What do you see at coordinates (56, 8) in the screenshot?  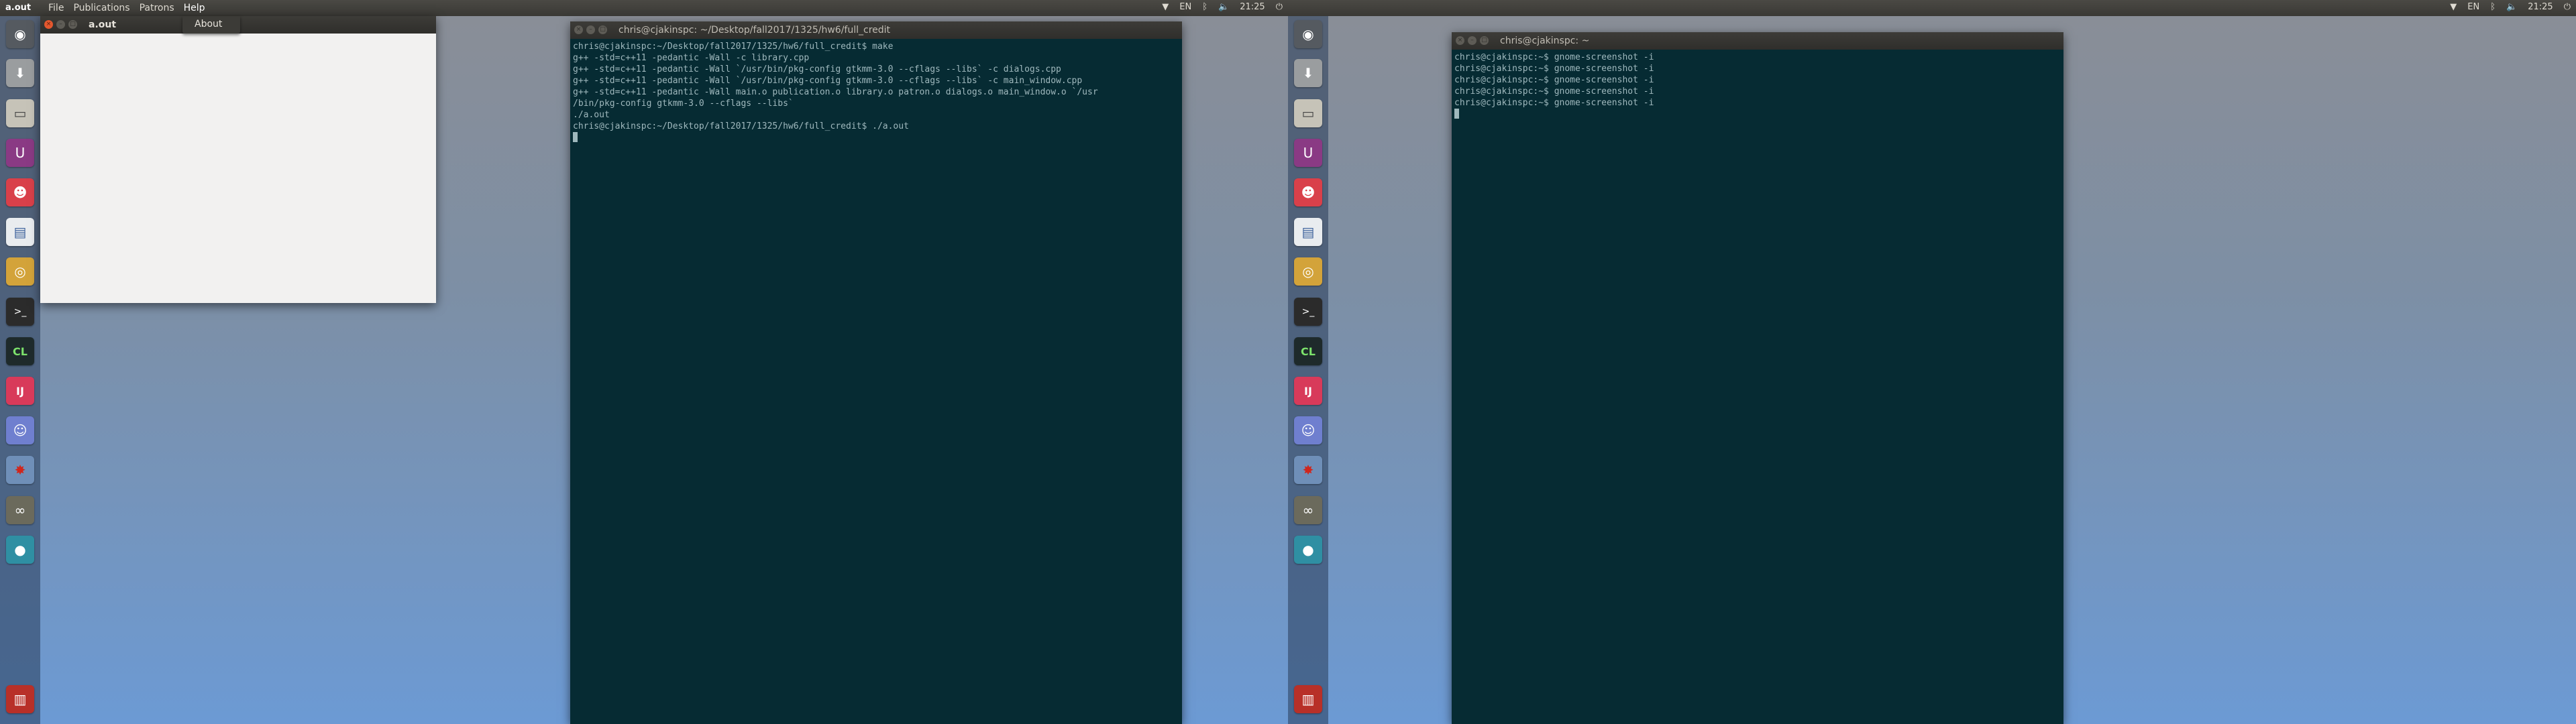 I see `menu-file: File` at bounding box center [56, 8].